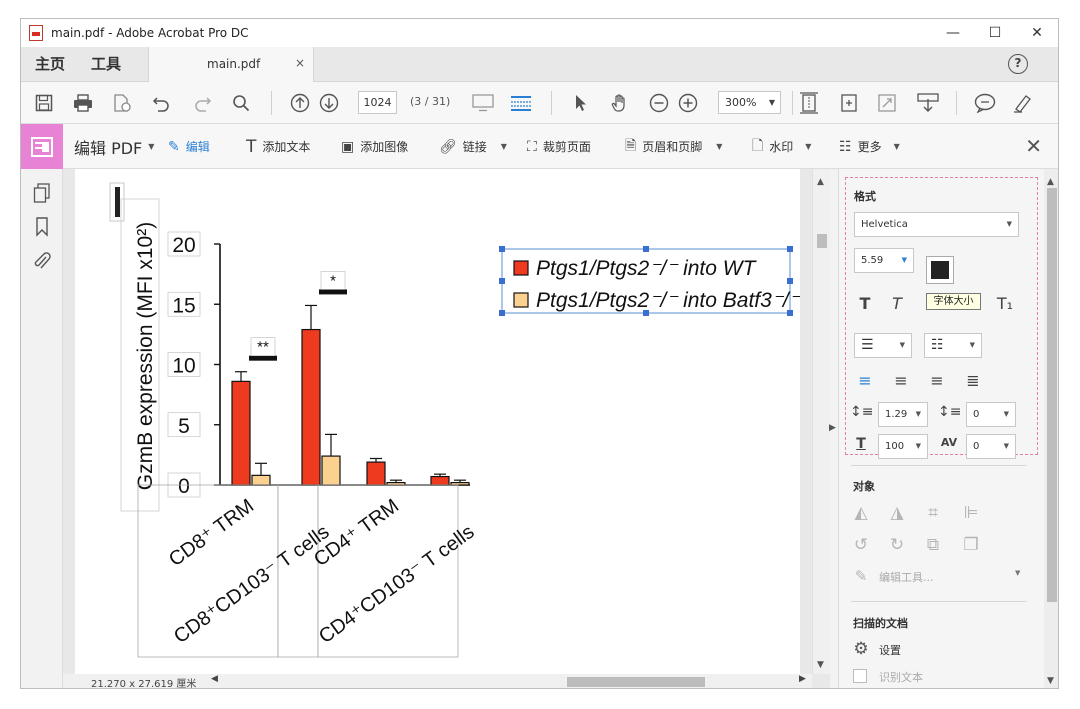 Image resolution: width=1080 pixels, height=709 pixels. What do you see at coordinates (636, 682) in the screenshot?
I see `horizontal-scroll-thumb` at bounding box center [636, 682].